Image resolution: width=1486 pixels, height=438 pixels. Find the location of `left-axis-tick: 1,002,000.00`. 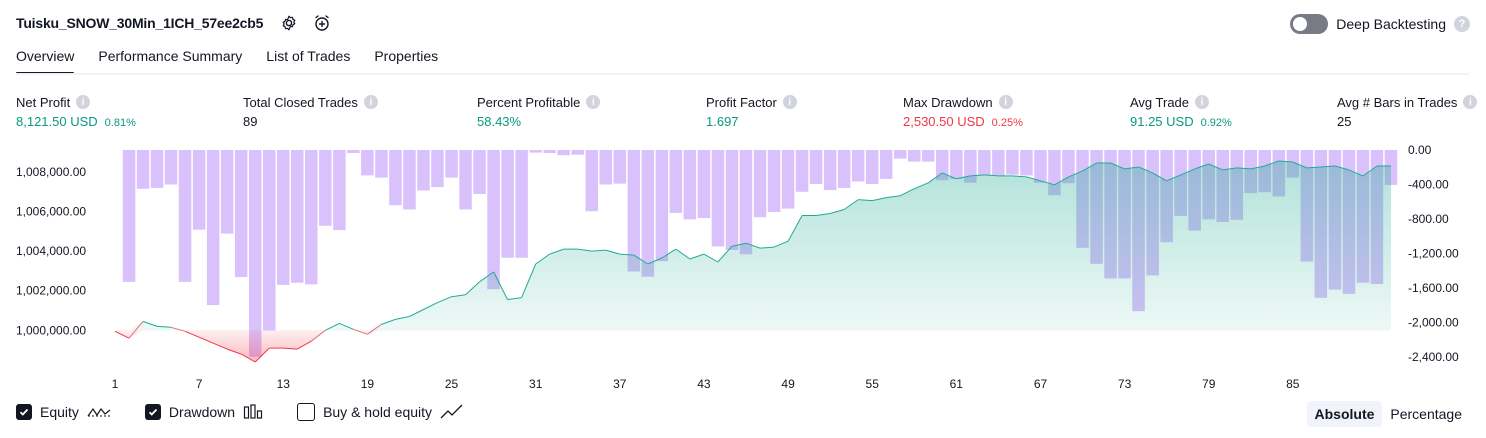

left-axis-tick: 1,002,000.00 is located at coordinates (51, 291).